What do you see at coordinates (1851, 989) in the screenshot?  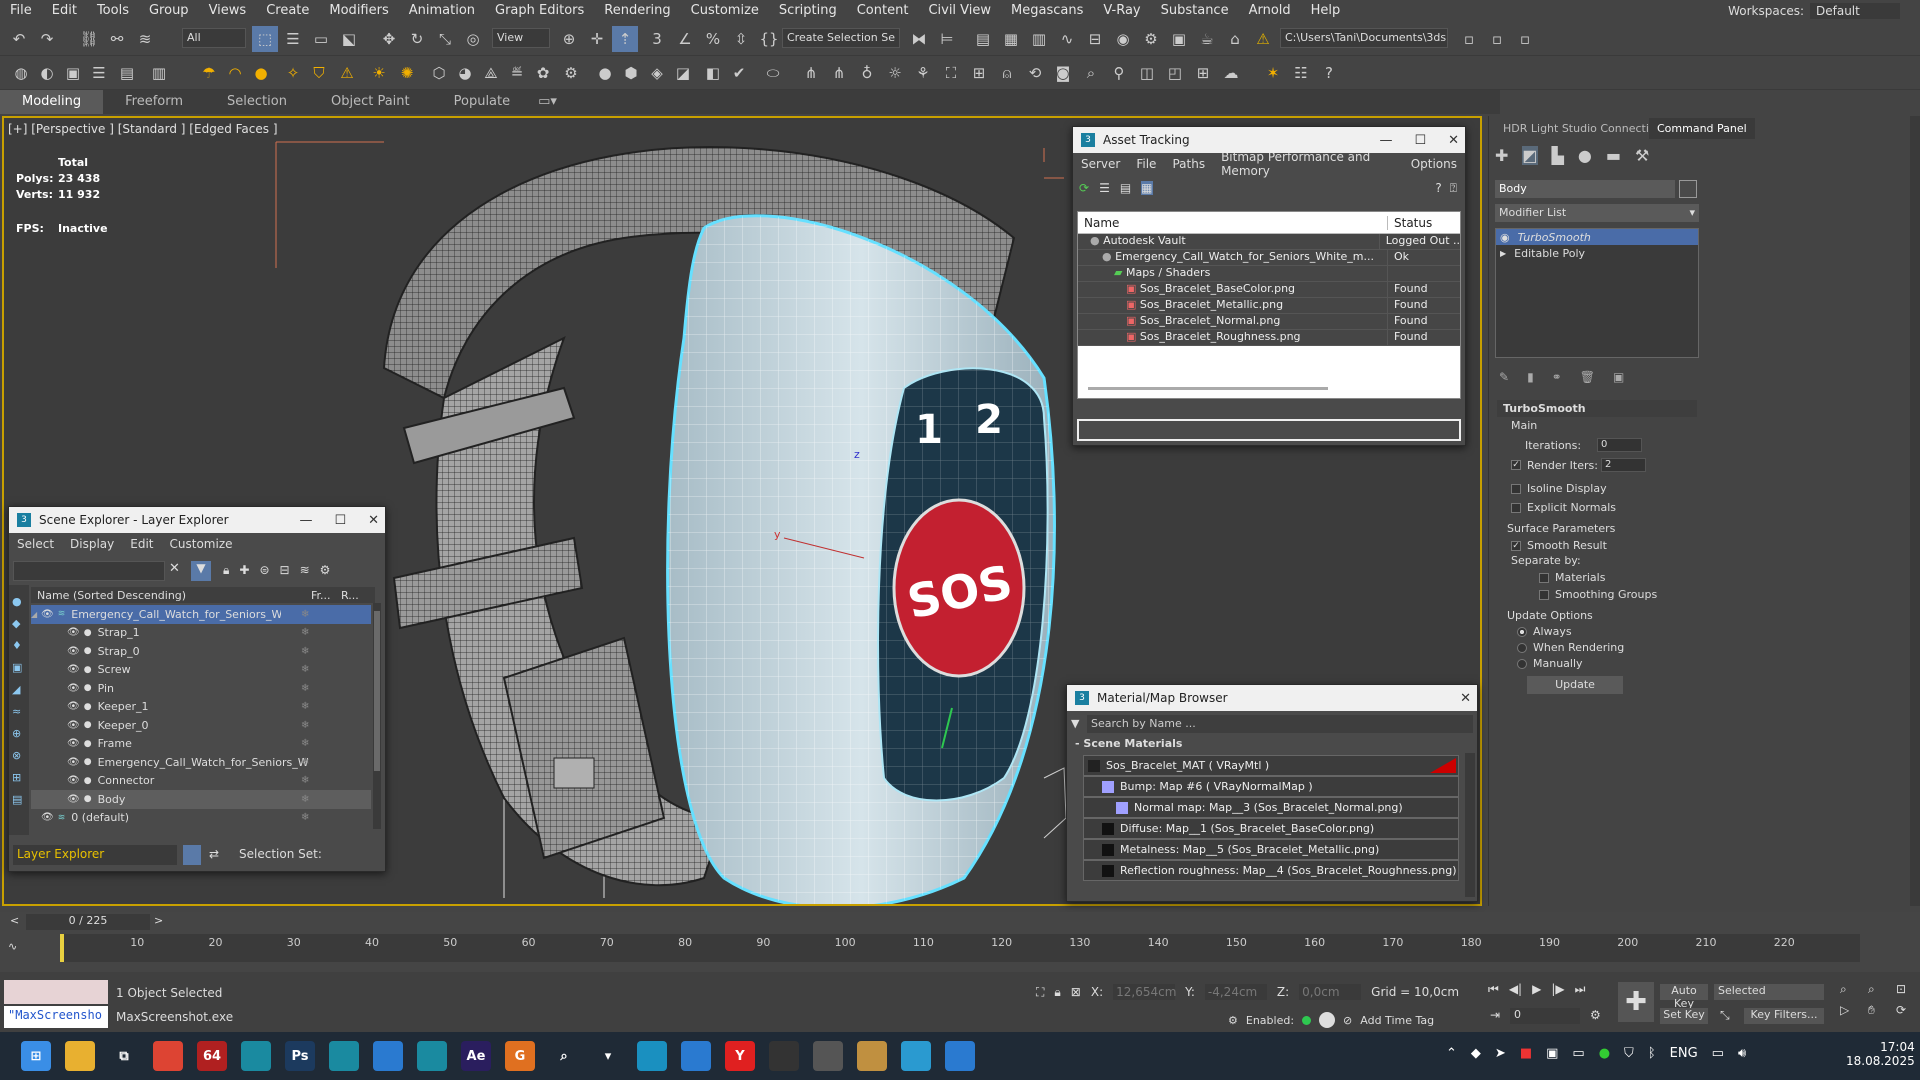 I see `zoom-icon: ⌕` at bounding box center [1851, 989].